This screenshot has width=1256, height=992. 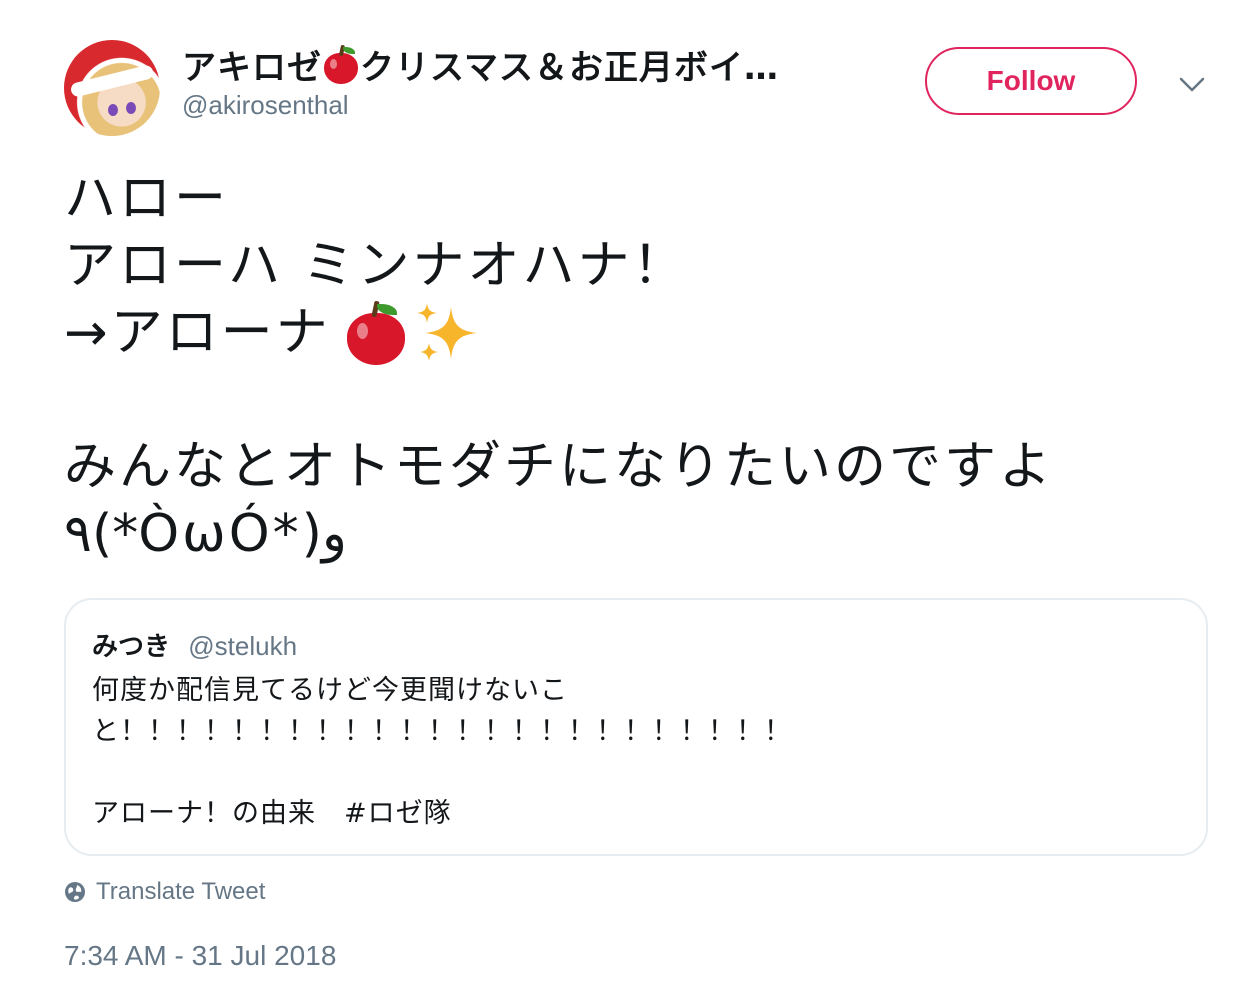 I want to click on quoted-tweet-name: みつき, so click(x=131, y=647).